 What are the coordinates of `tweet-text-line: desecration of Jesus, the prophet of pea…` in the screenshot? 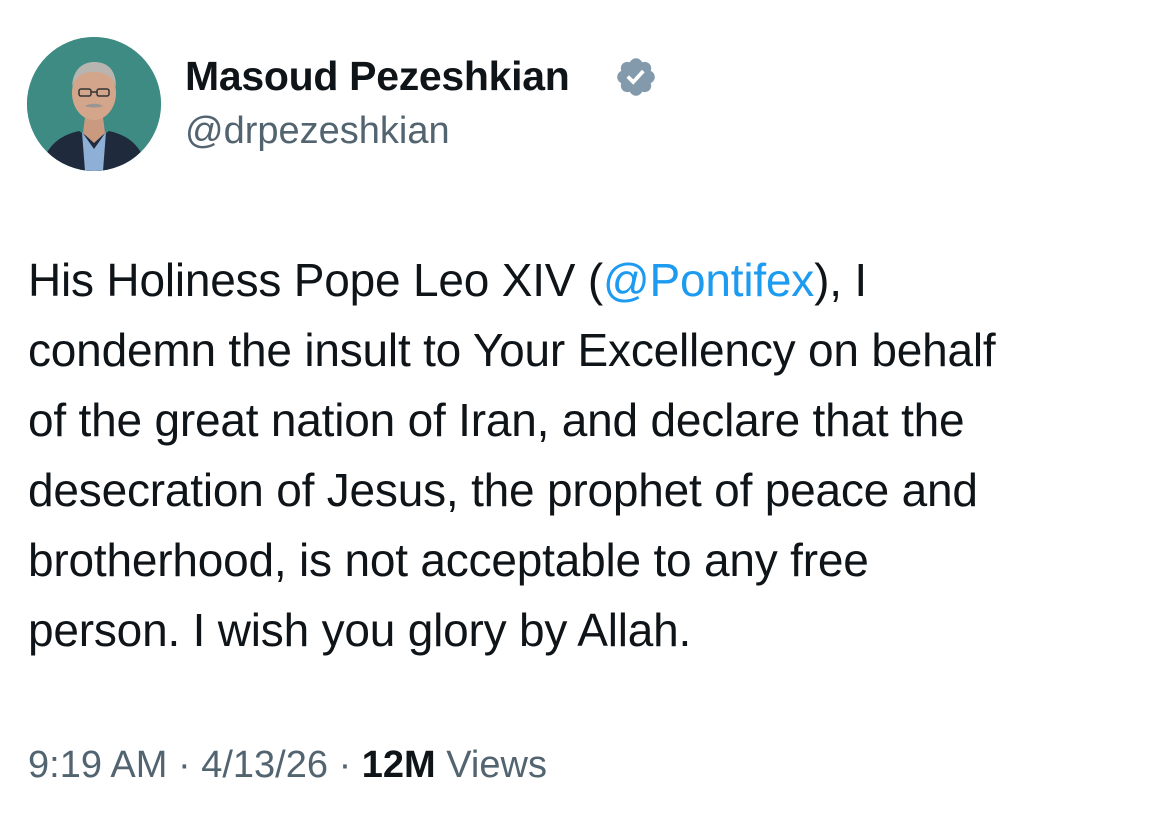 It's located at (503, 490).